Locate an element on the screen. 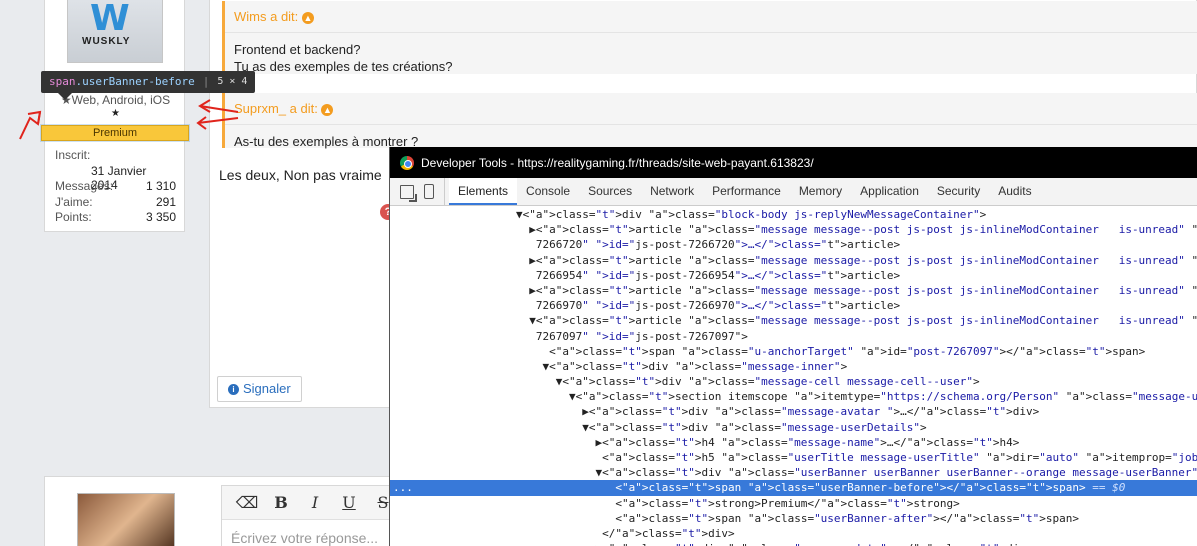 This screenshot has height=546, width=1197. tab-network: Network is located at coordinates (672, 191).